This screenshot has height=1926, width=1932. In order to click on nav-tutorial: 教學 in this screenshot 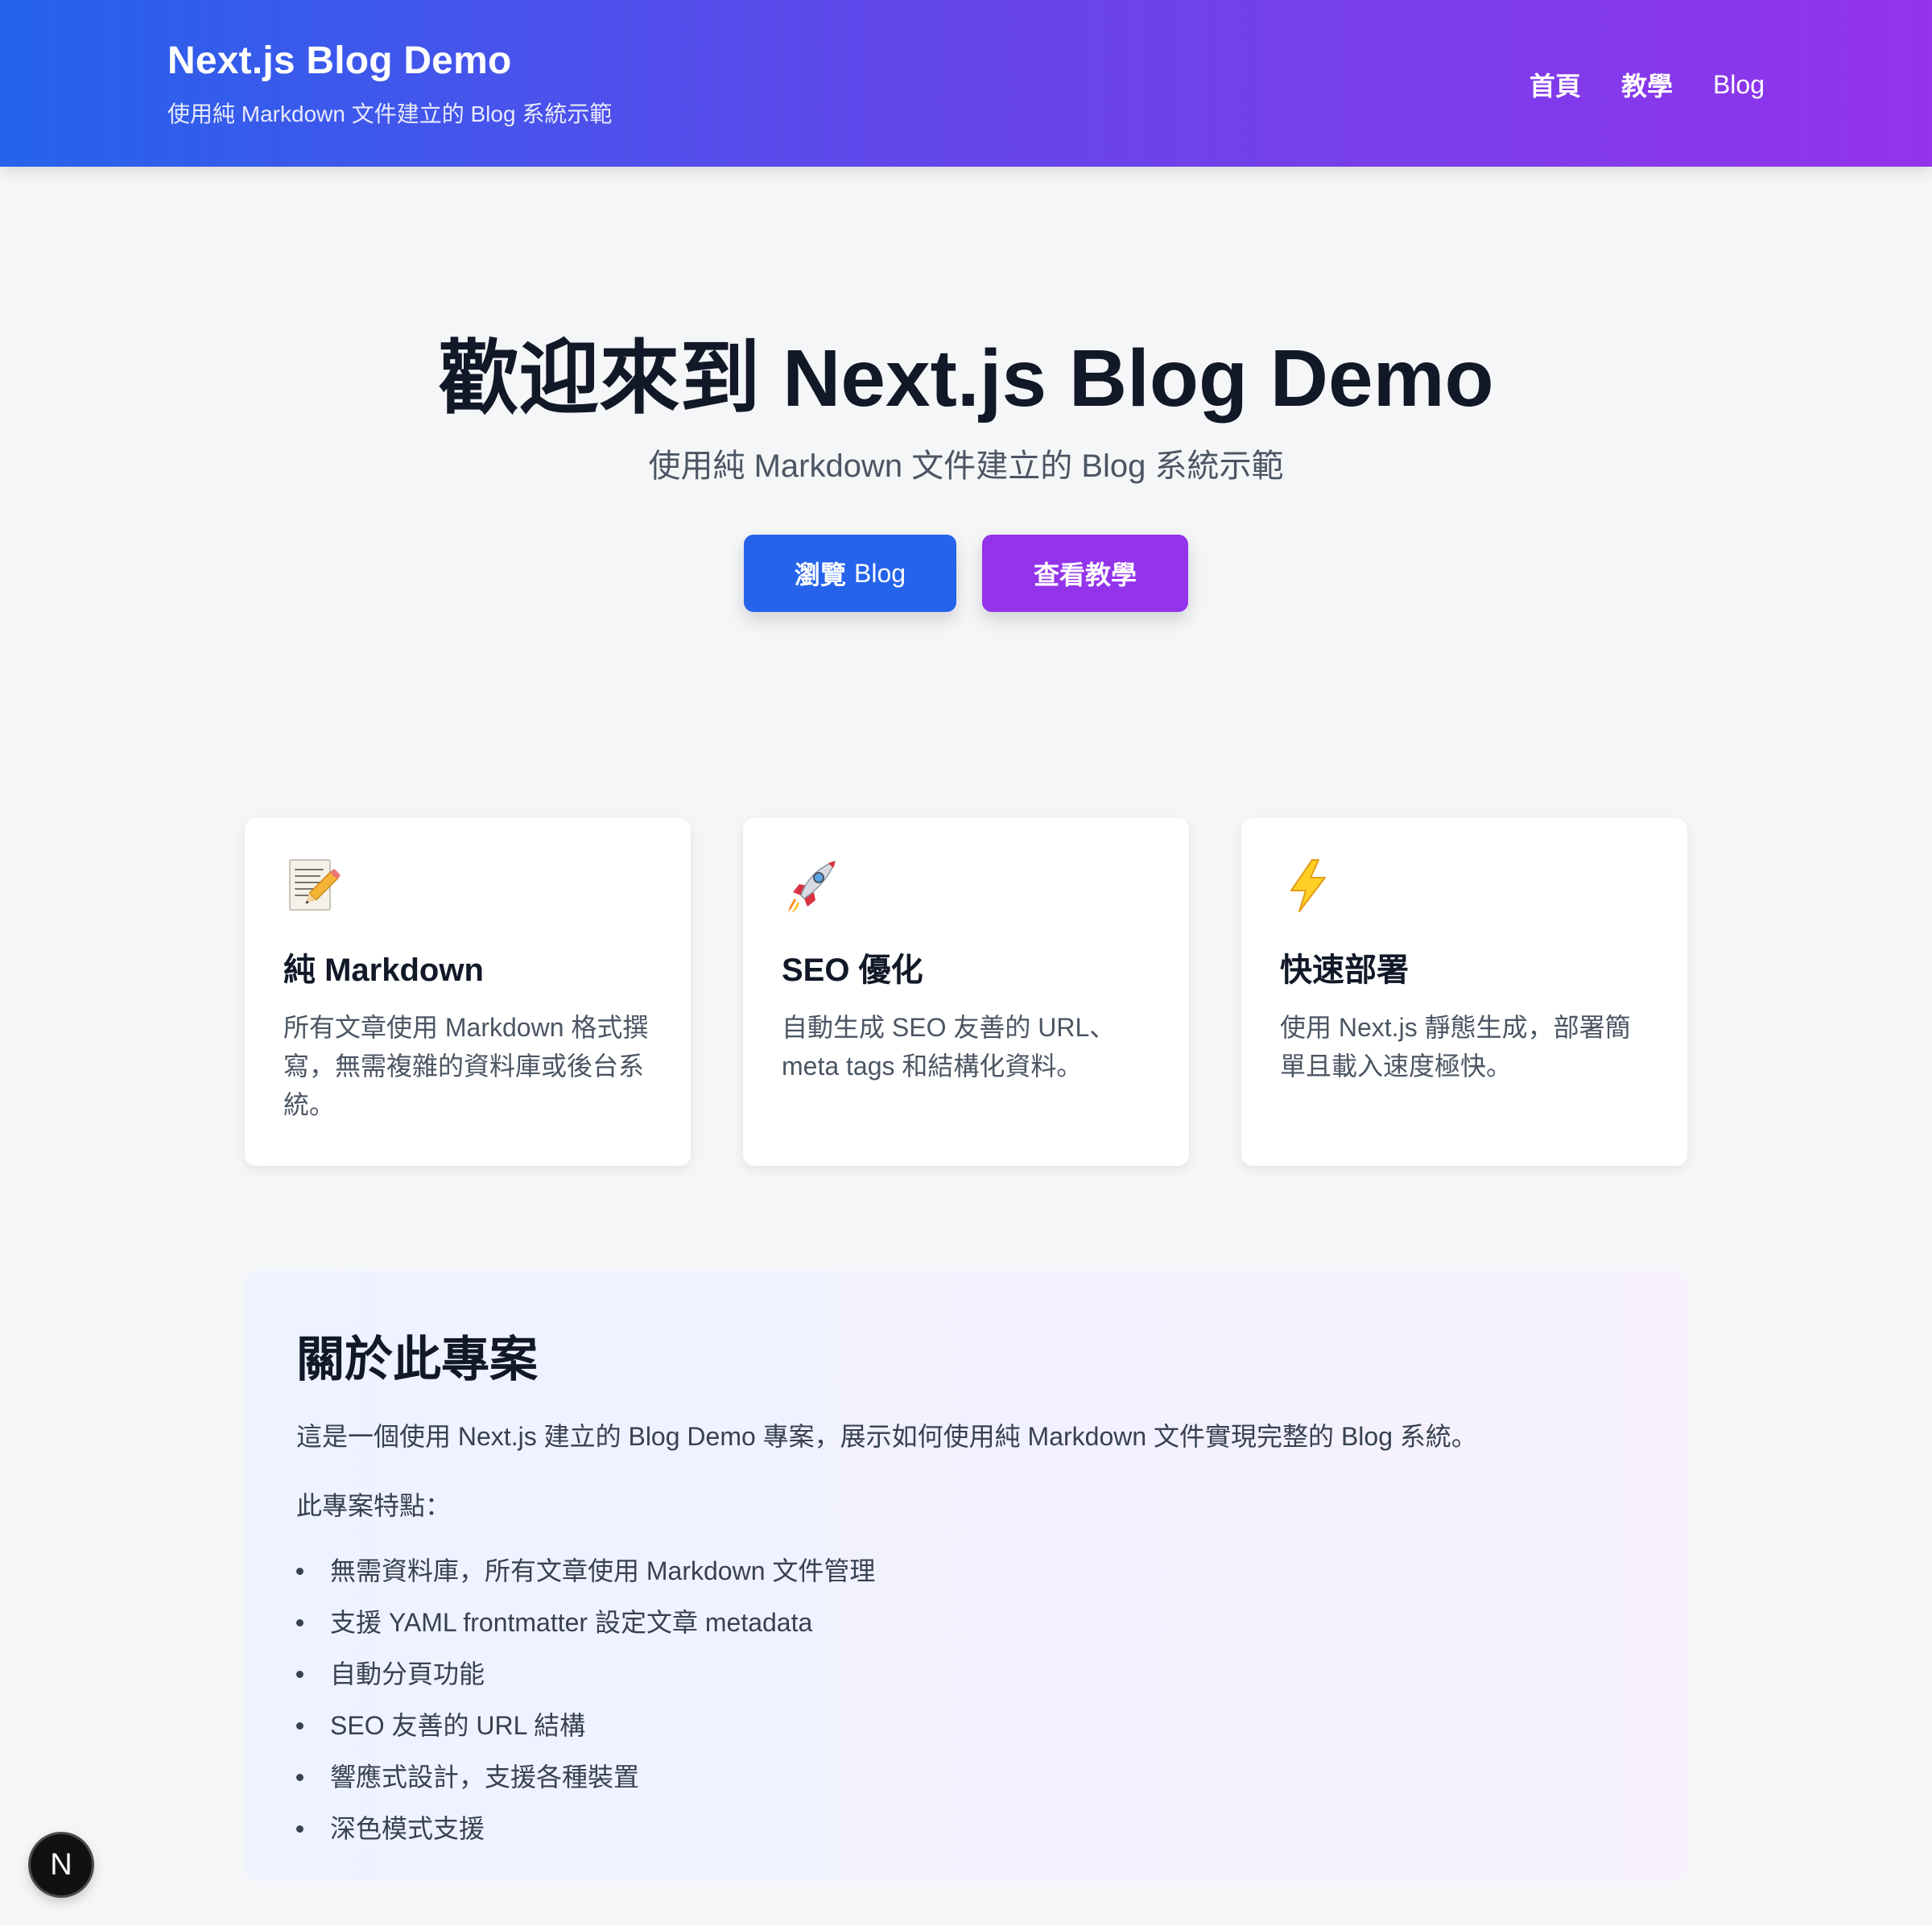, I will do `click(1647, 84)`.